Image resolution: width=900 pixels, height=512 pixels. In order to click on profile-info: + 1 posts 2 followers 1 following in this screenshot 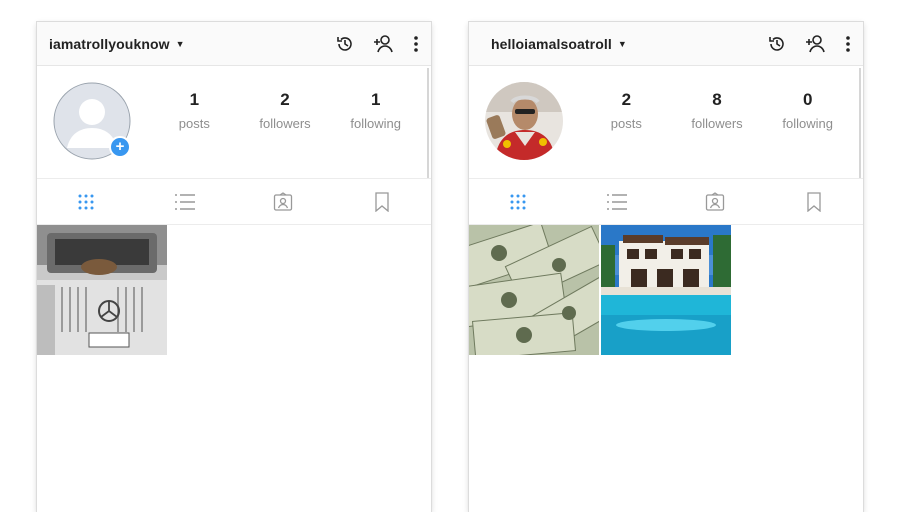, I will do `click(234, 122)`.